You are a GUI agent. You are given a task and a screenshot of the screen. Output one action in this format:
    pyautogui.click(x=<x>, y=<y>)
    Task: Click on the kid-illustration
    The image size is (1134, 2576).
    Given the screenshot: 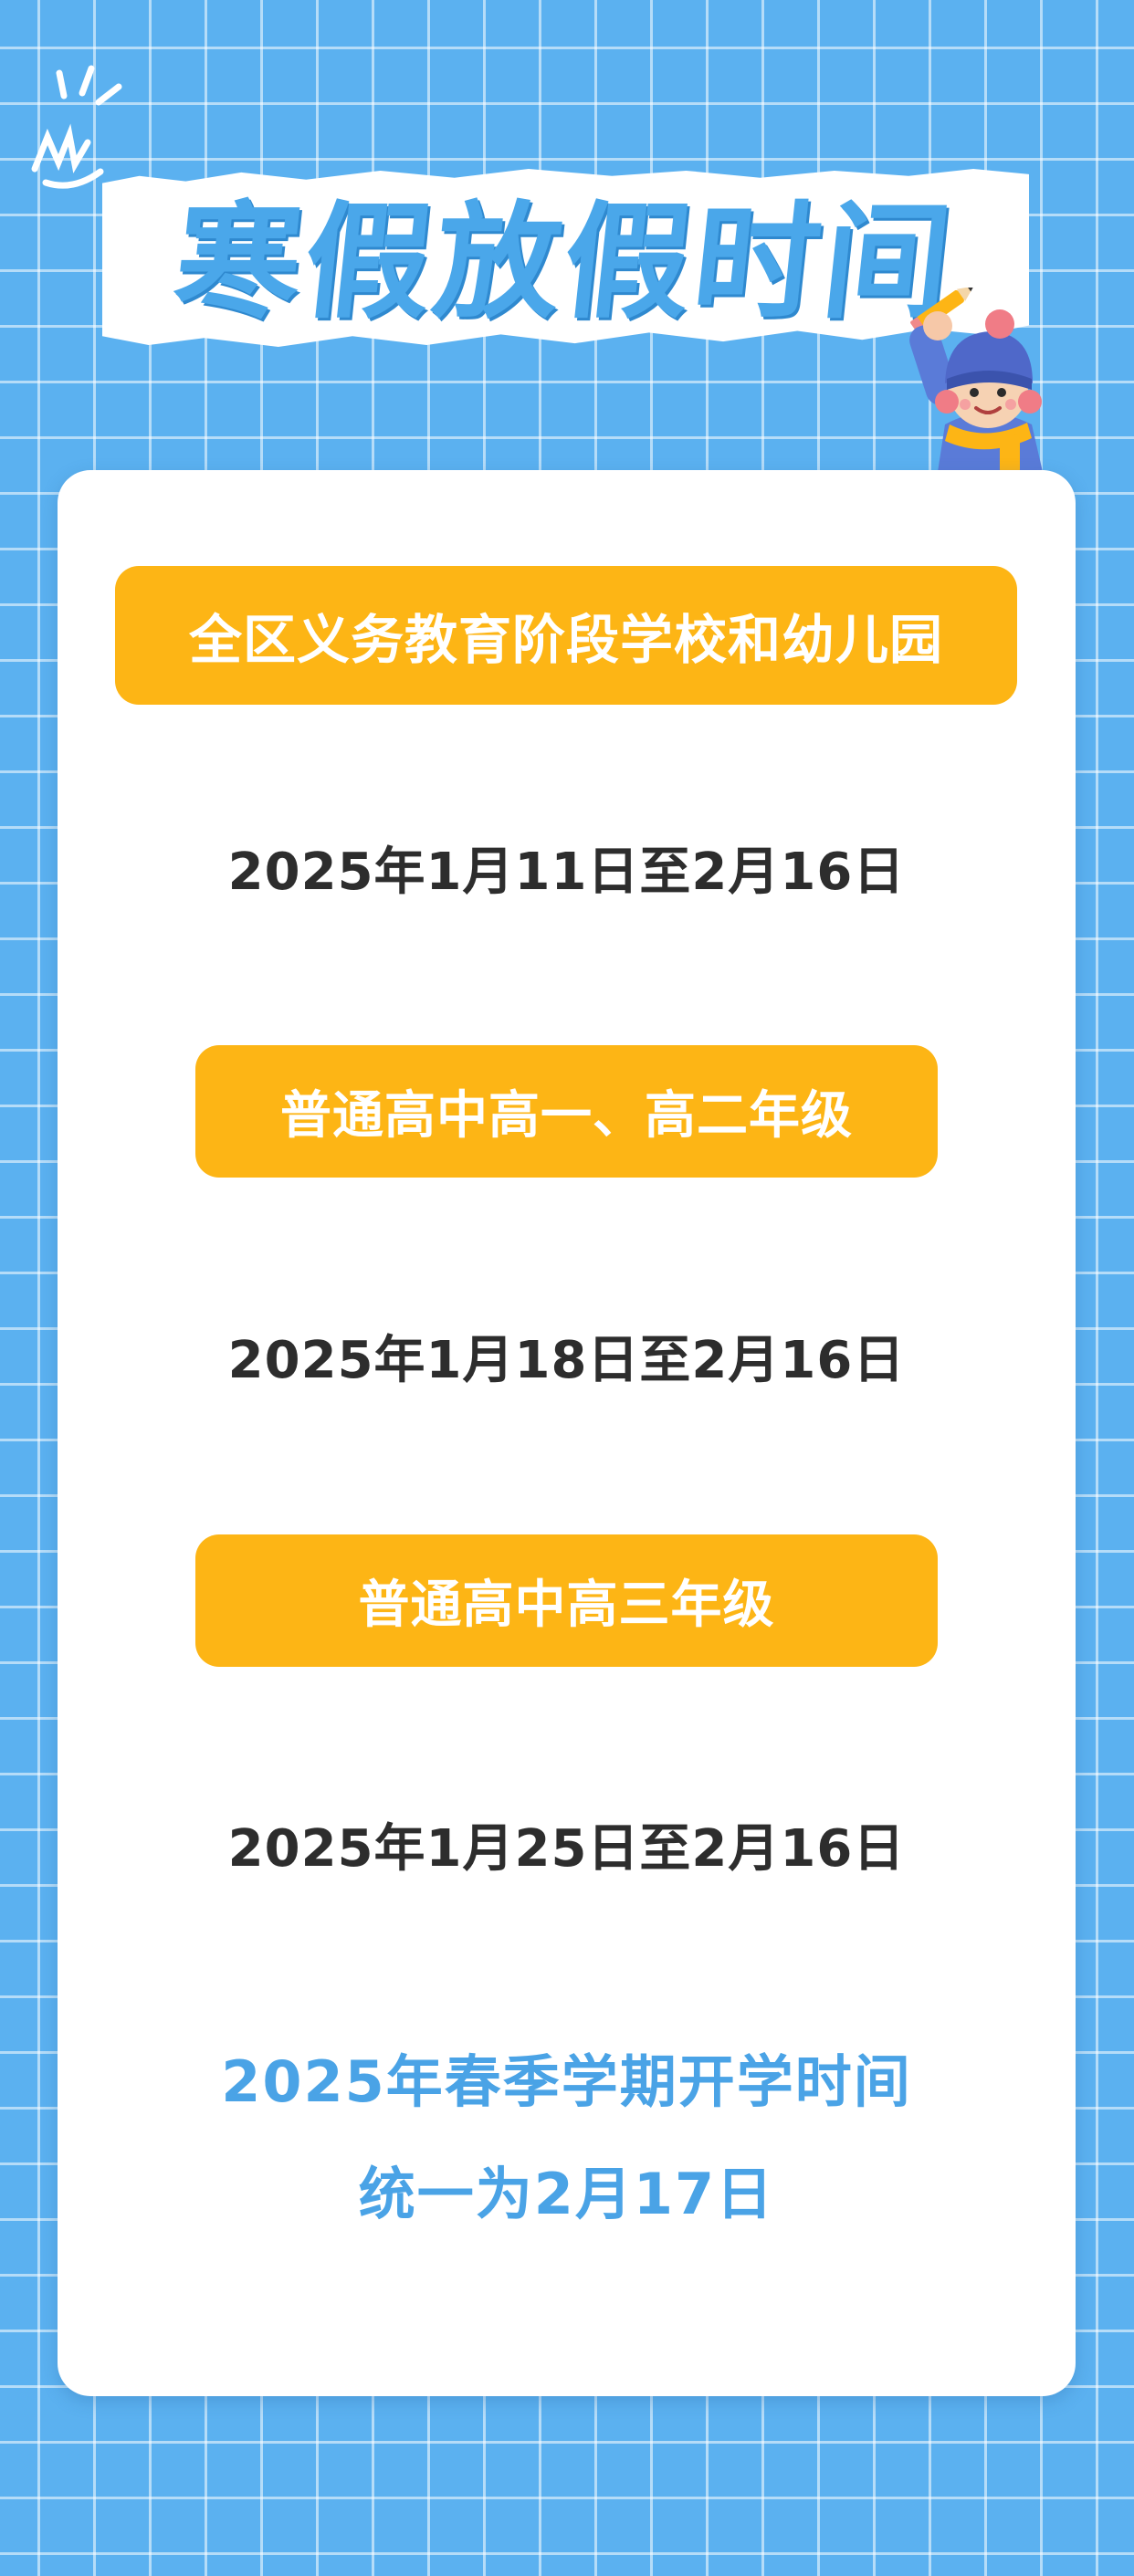 What is the action you would take?
    pyautogui.click(x=977, y=386)
    